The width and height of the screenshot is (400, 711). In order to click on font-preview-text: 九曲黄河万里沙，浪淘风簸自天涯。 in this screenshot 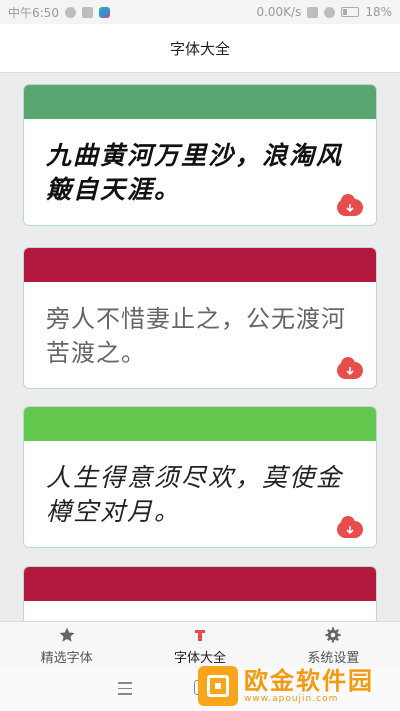, I will do `click(195, 172)`.